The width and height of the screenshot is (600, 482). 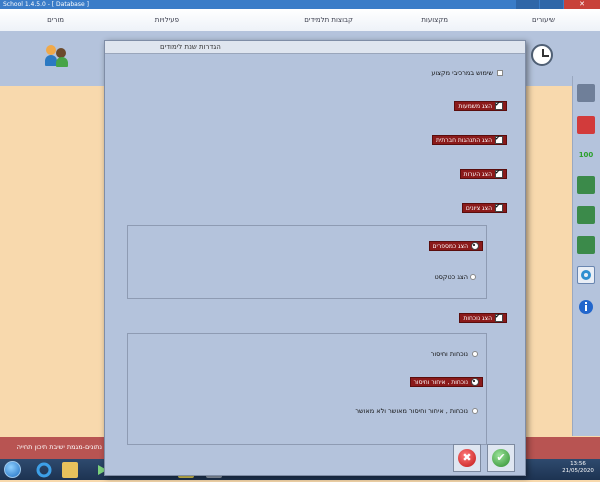 What do you see at coordinates (484, 207) in the screenshot?
I see `show-grades-checkbox: הצג ציונים` at bounding box center [484, 207].